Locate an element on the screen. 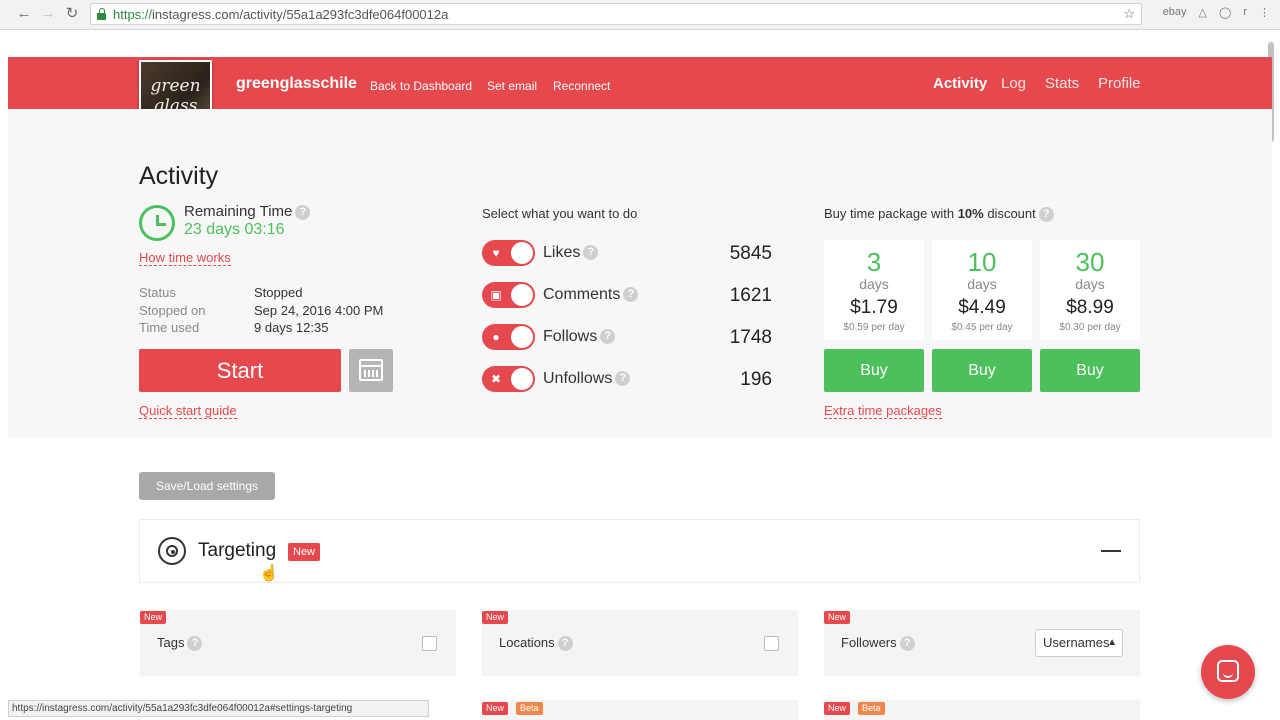 The image size is (1280, 720). nav-profile: Profile is located at coordinates (1119, 83).